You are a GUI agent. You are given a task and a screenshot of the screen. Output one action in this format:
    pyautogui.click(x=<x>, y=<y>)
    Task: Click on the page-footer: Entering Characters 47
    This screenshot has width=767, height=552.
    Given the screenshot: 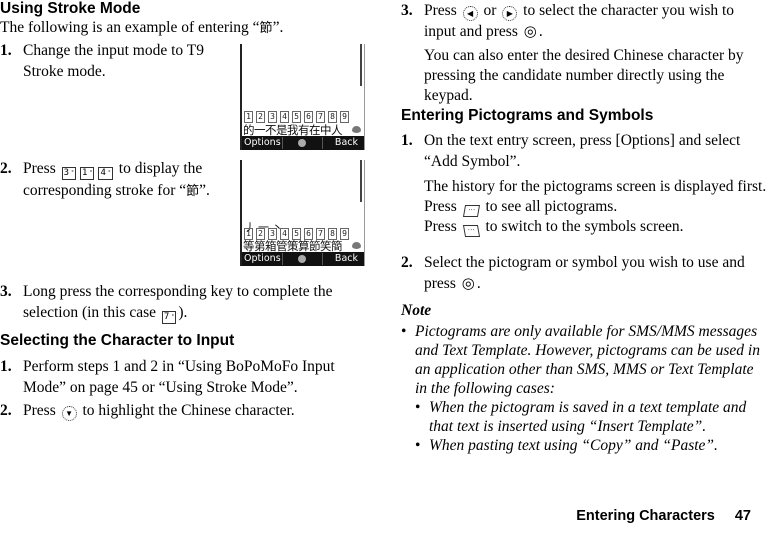 What is the action you would take?
    pyautogui.click(x=663, y=516)
    